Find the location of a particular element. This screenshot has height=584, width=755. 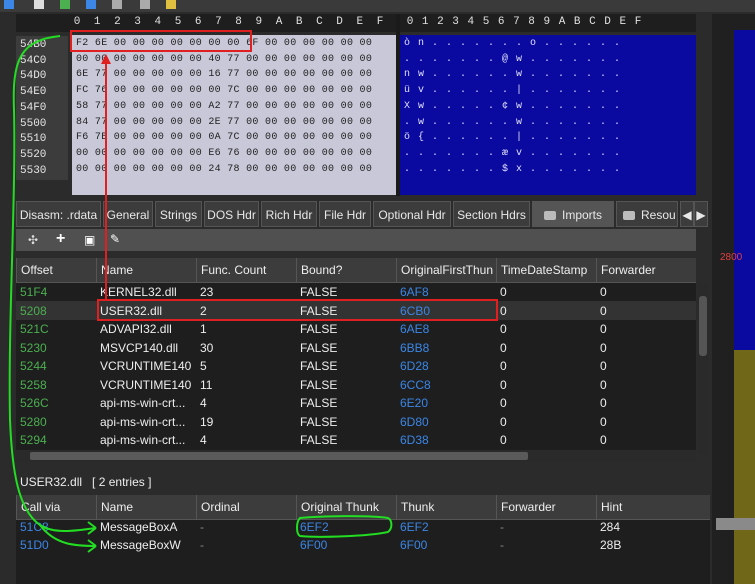

imports-cell-originalfirstthun: 6D80 is located at coordinates (447, 422).